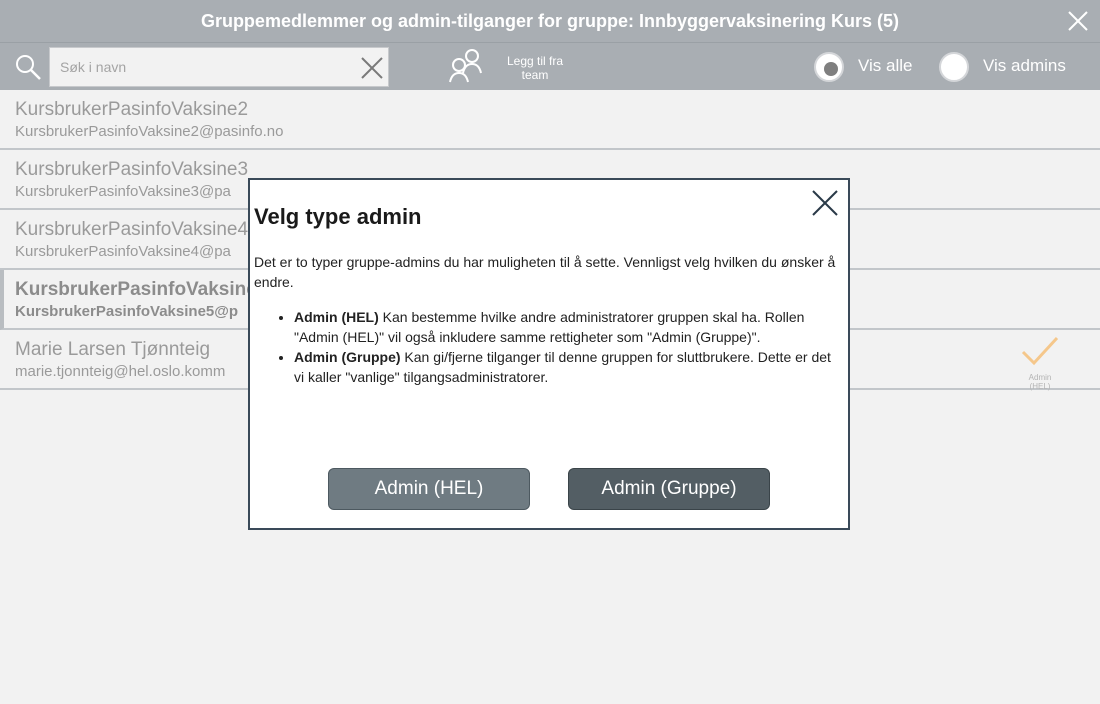 The width and height of the screenshot is (1100, 704). What do you see at coordinates (136, 289) in the screenshot?
I see `member-name: KursbrukerPasinfoVaksine` at bounding box center [136, 289].